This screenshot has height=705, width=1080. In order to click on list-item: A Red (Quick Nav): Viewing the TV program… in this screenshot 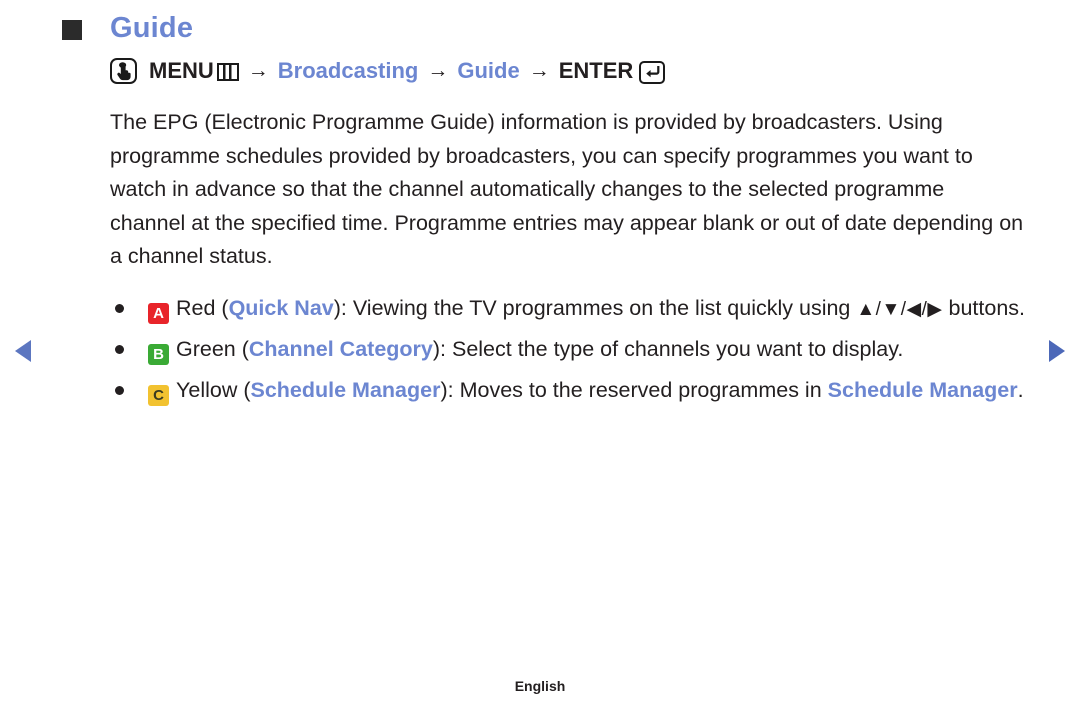, I will do `click(570, 309)`.